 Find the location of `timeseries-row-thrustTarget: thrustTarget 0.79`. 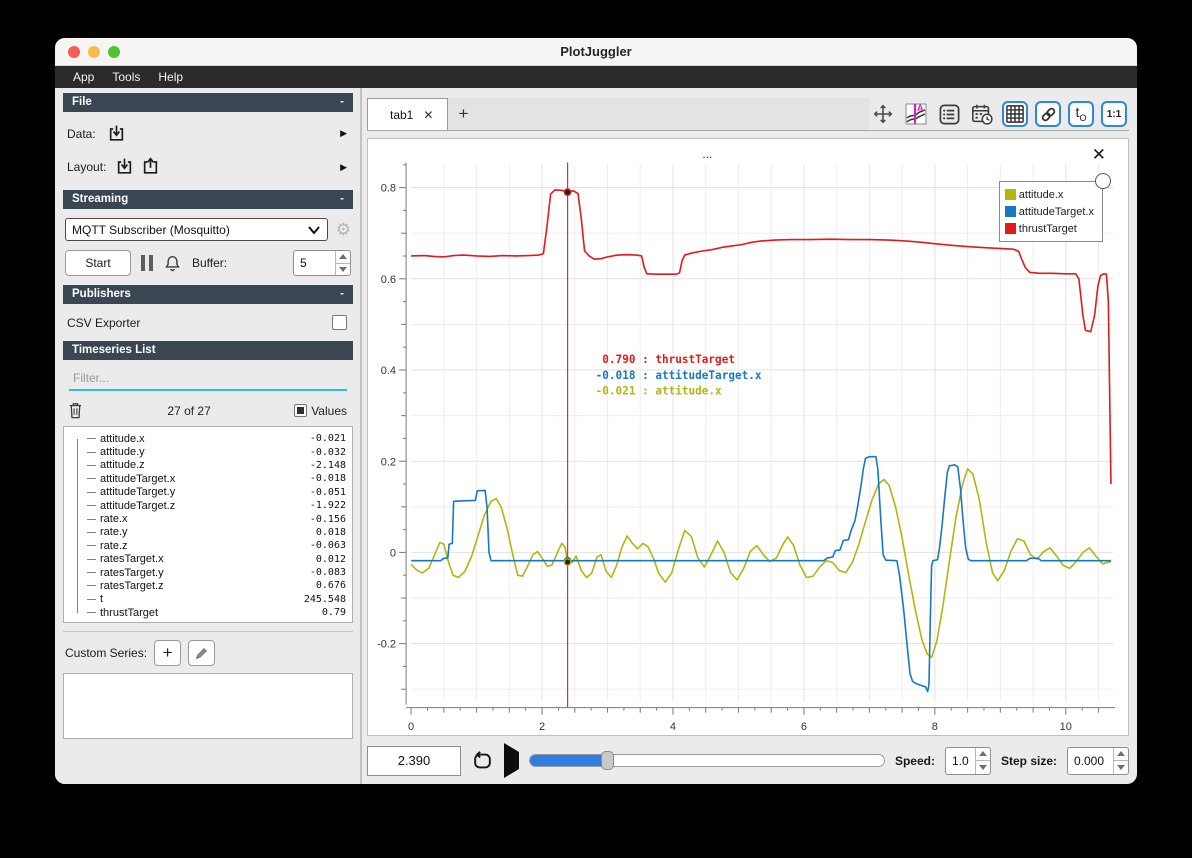

timeseries-row-thrustTarget: thrustTarget 0.79 is located at coordinates (216, 612).